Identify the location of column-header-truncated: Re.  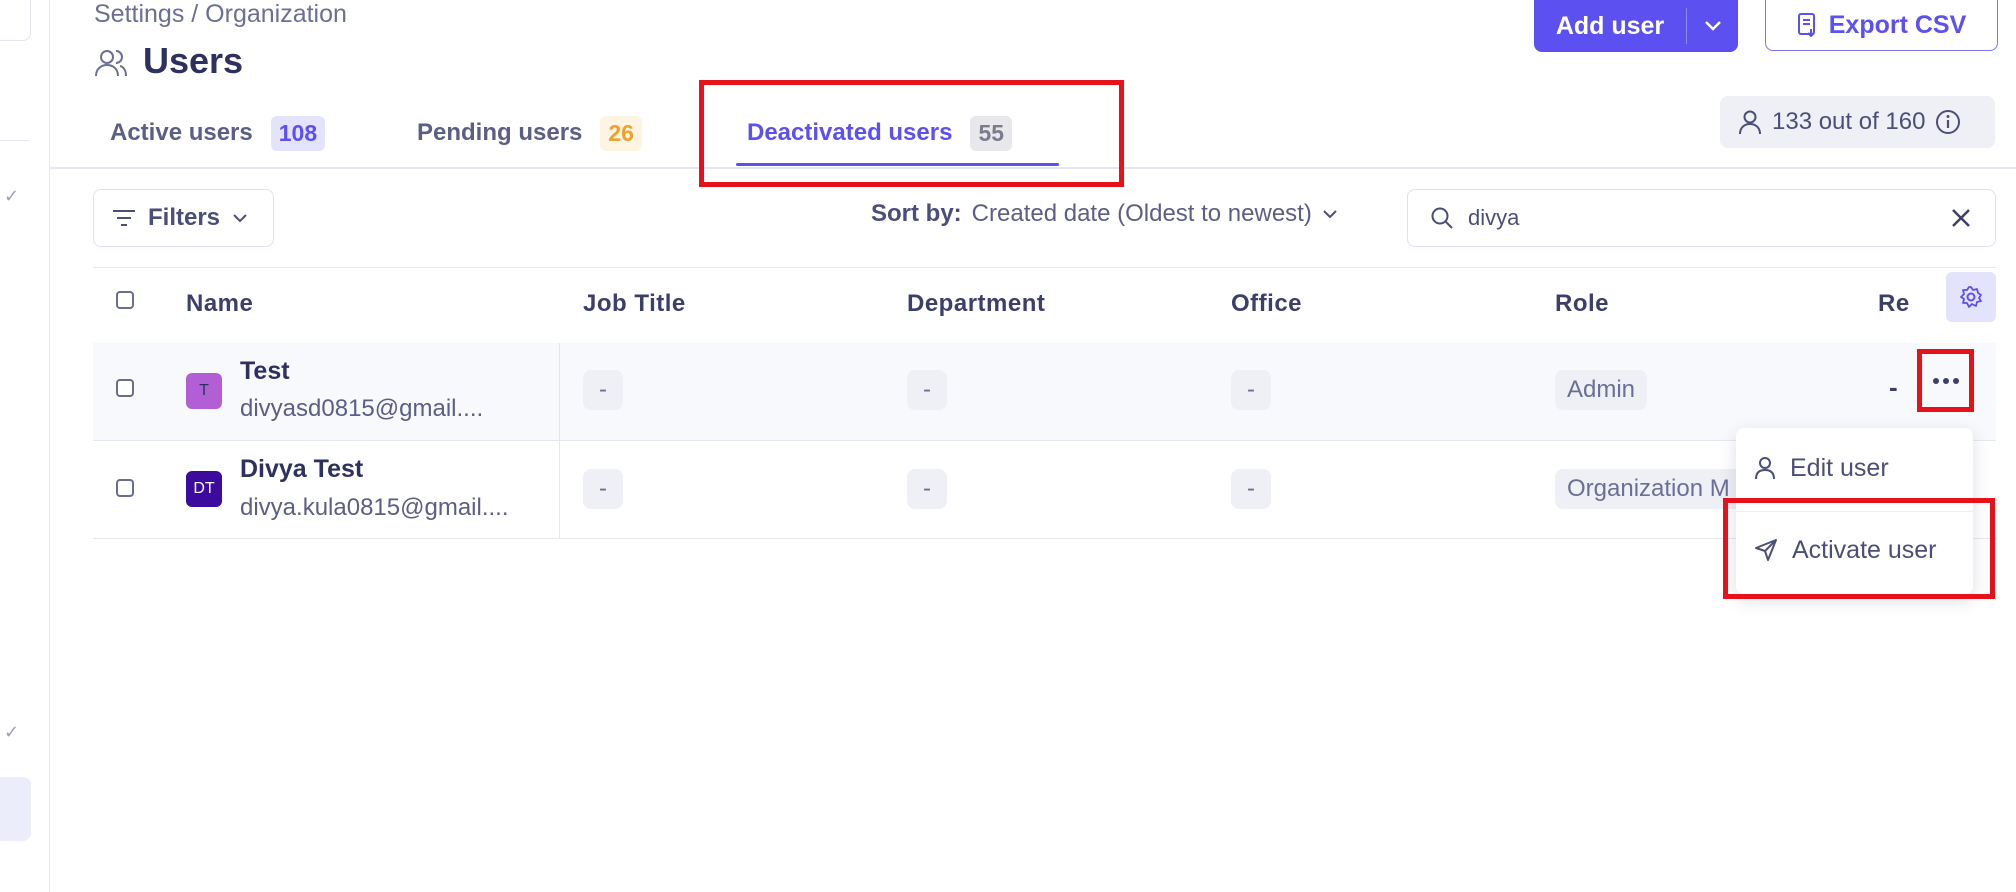
(1894, 304).